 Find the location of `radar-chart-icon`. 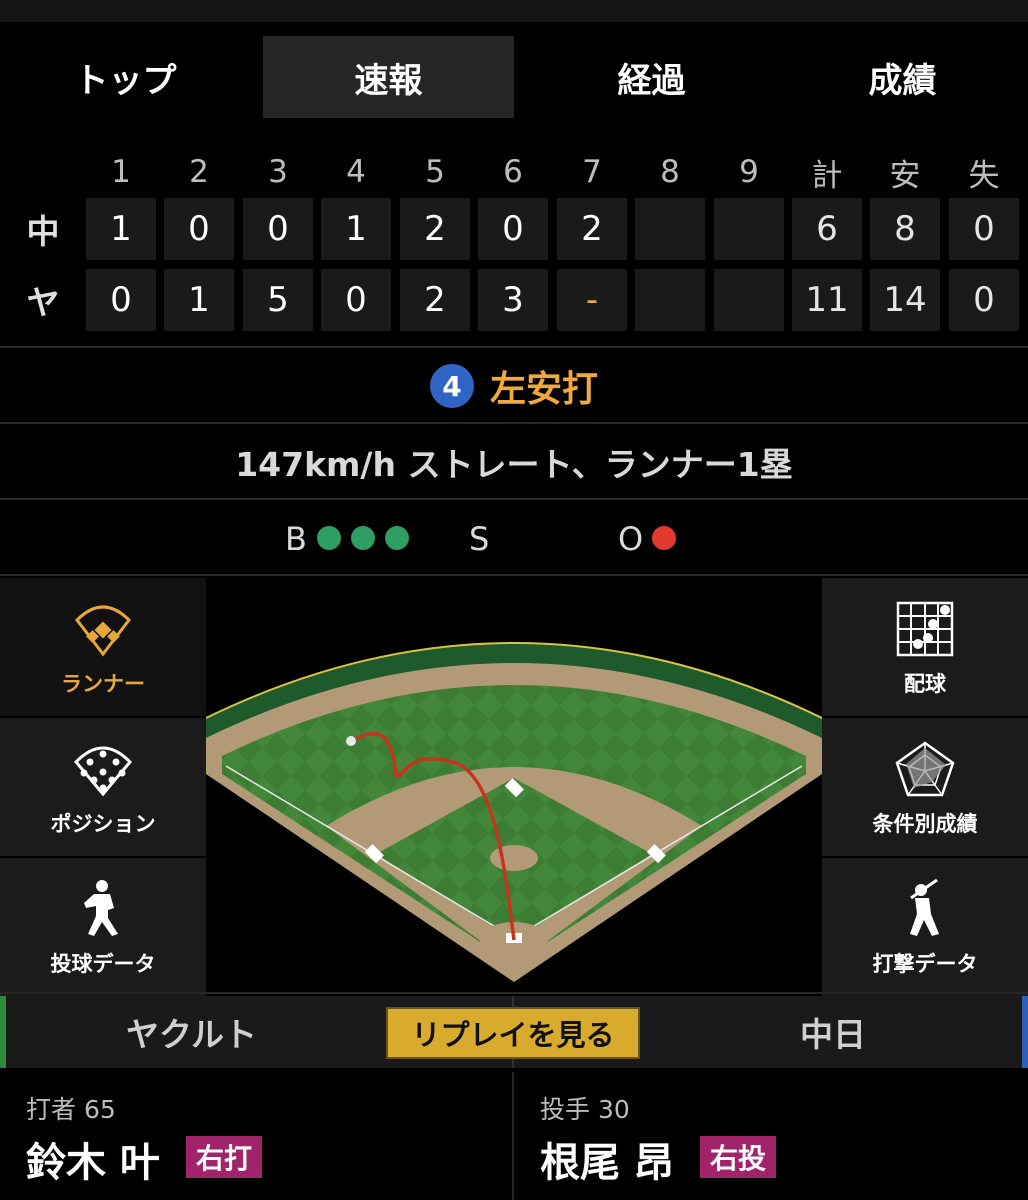

radar-chart-icon is located at coordinates (925, 769).